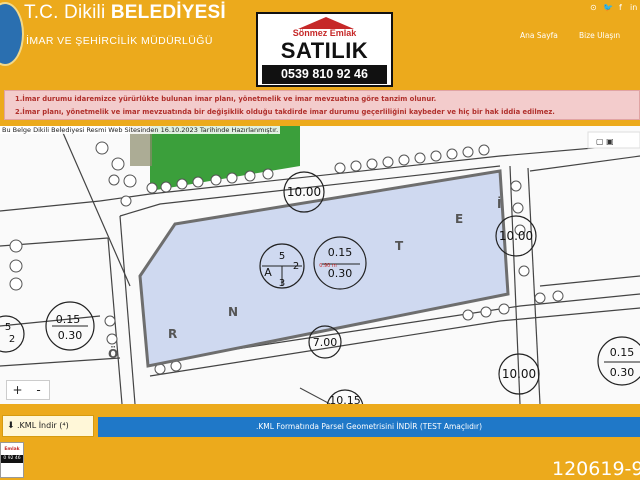  Describe the element at coordinates (268, 272) in the screenshot. I see `block-left: A` at that location.